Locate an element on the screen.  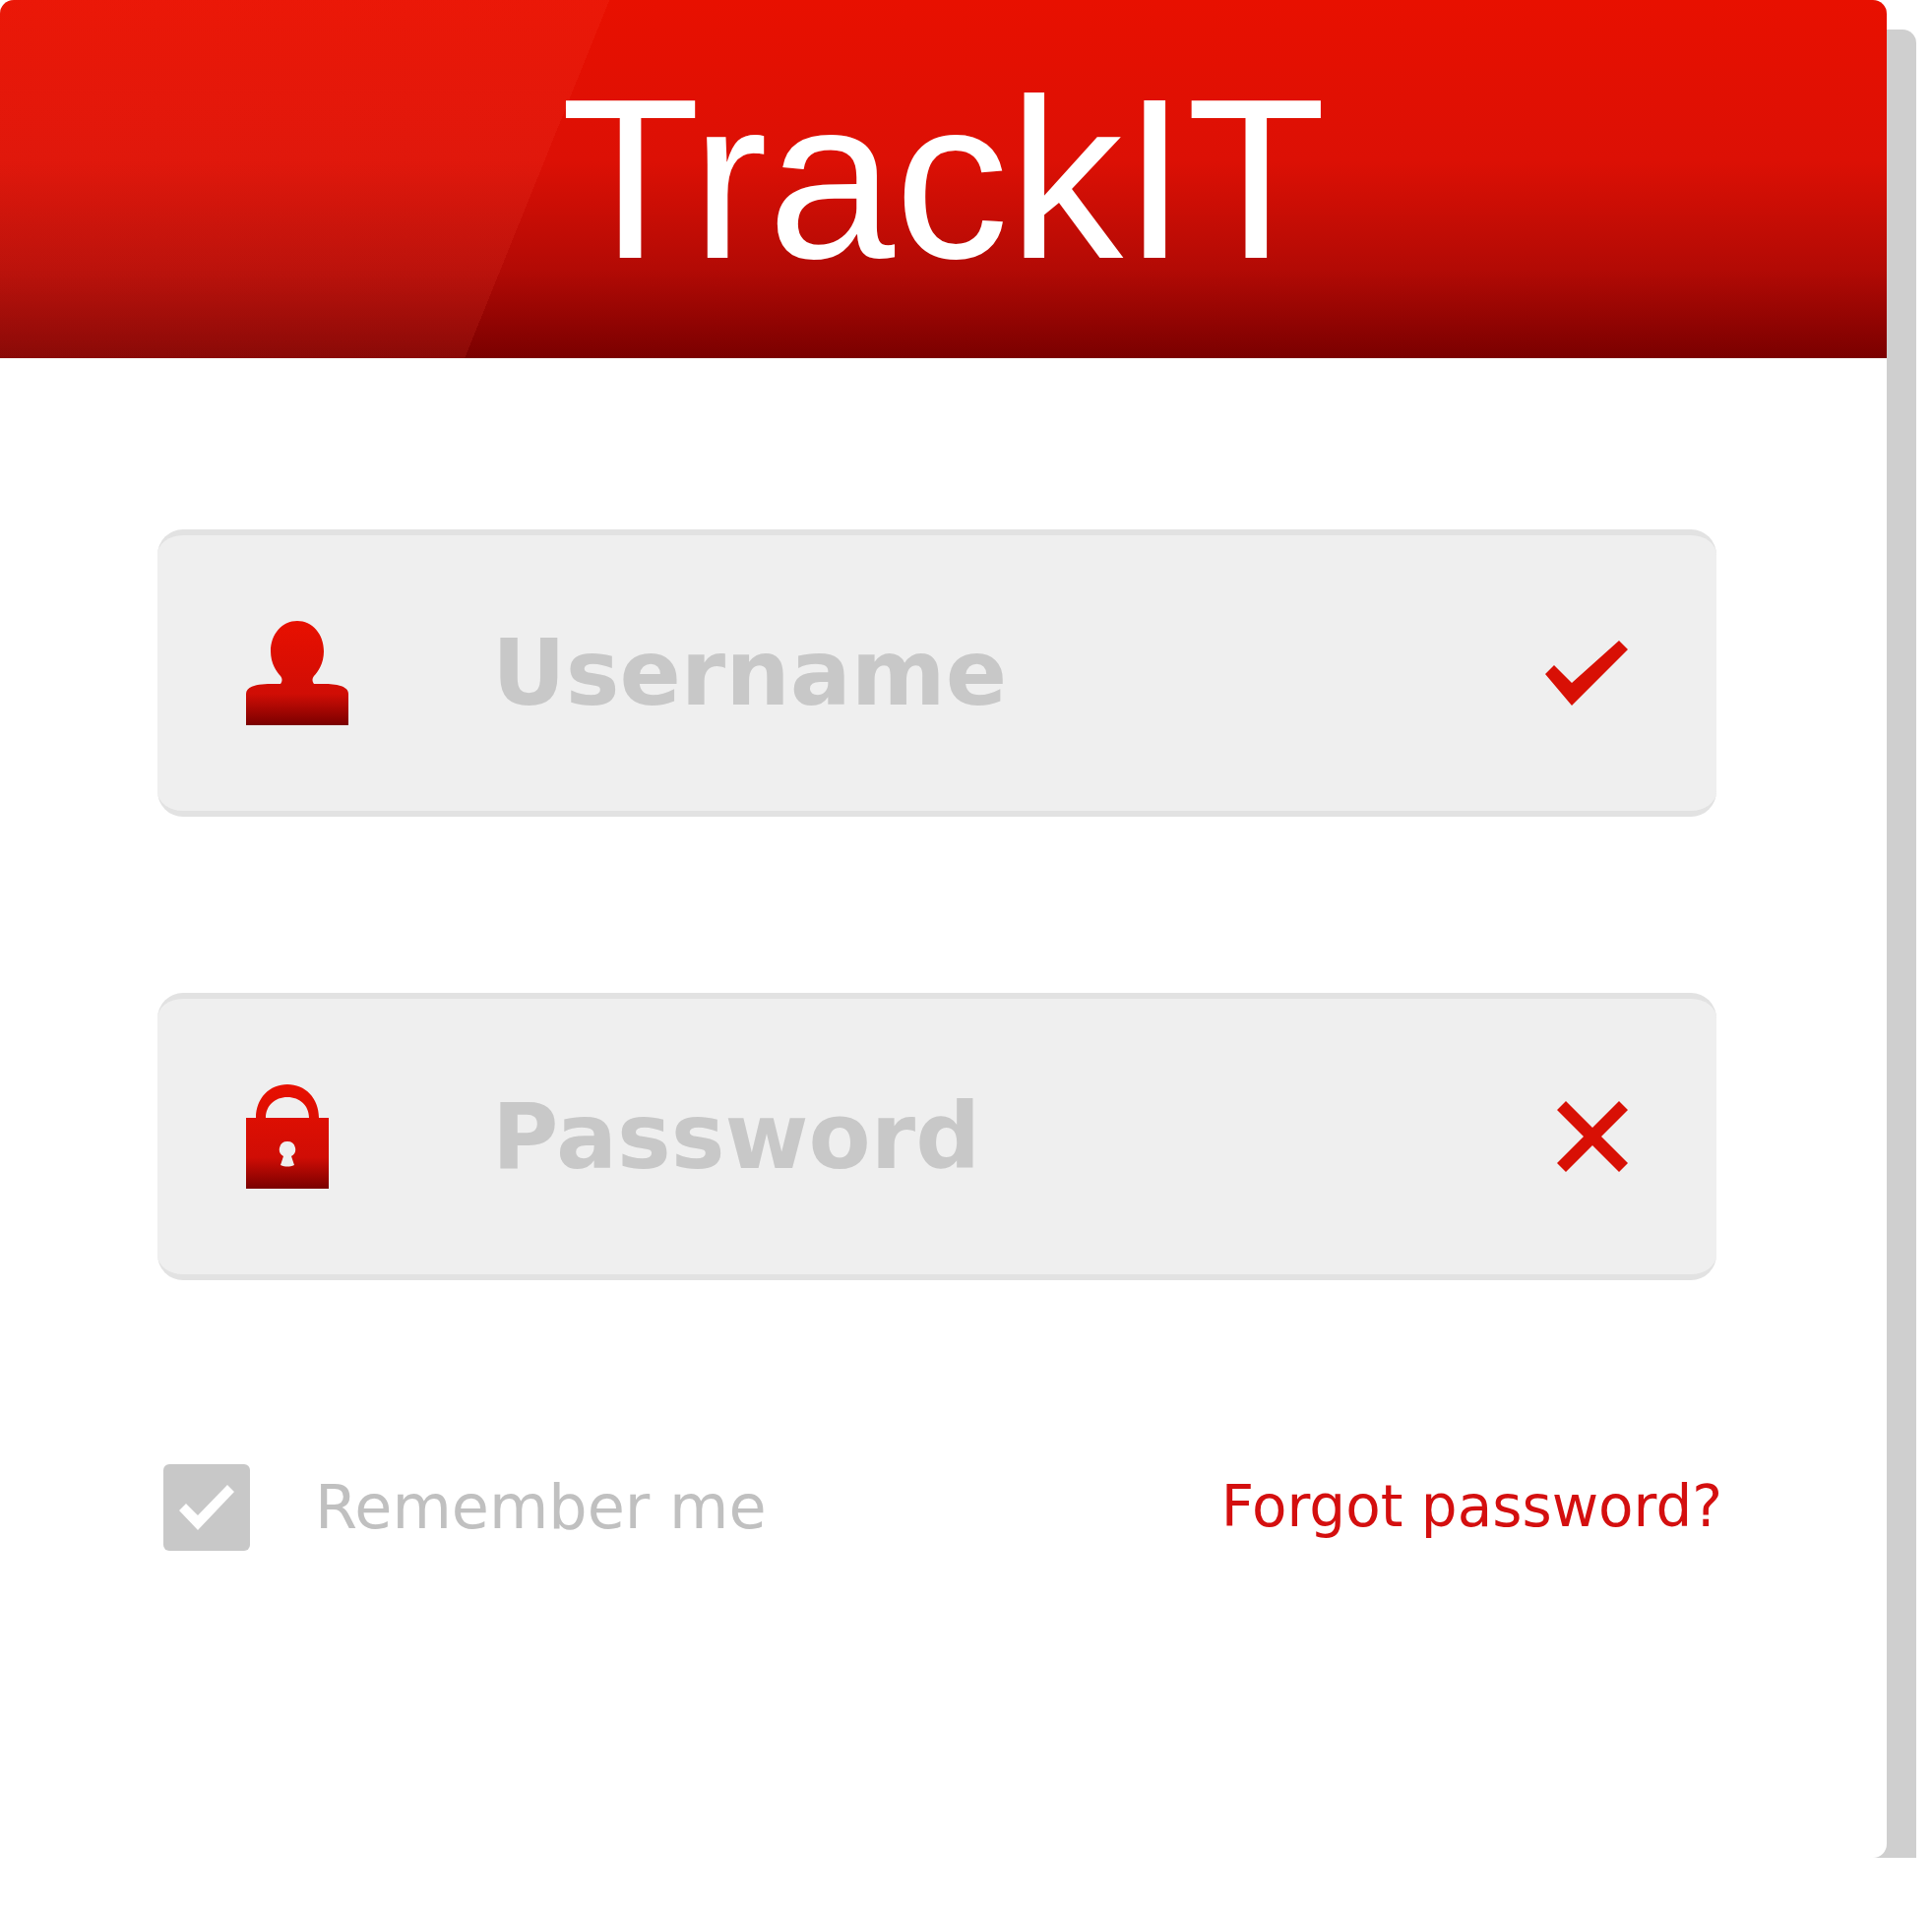
lock-icon is located at coordinates (287, 1137).